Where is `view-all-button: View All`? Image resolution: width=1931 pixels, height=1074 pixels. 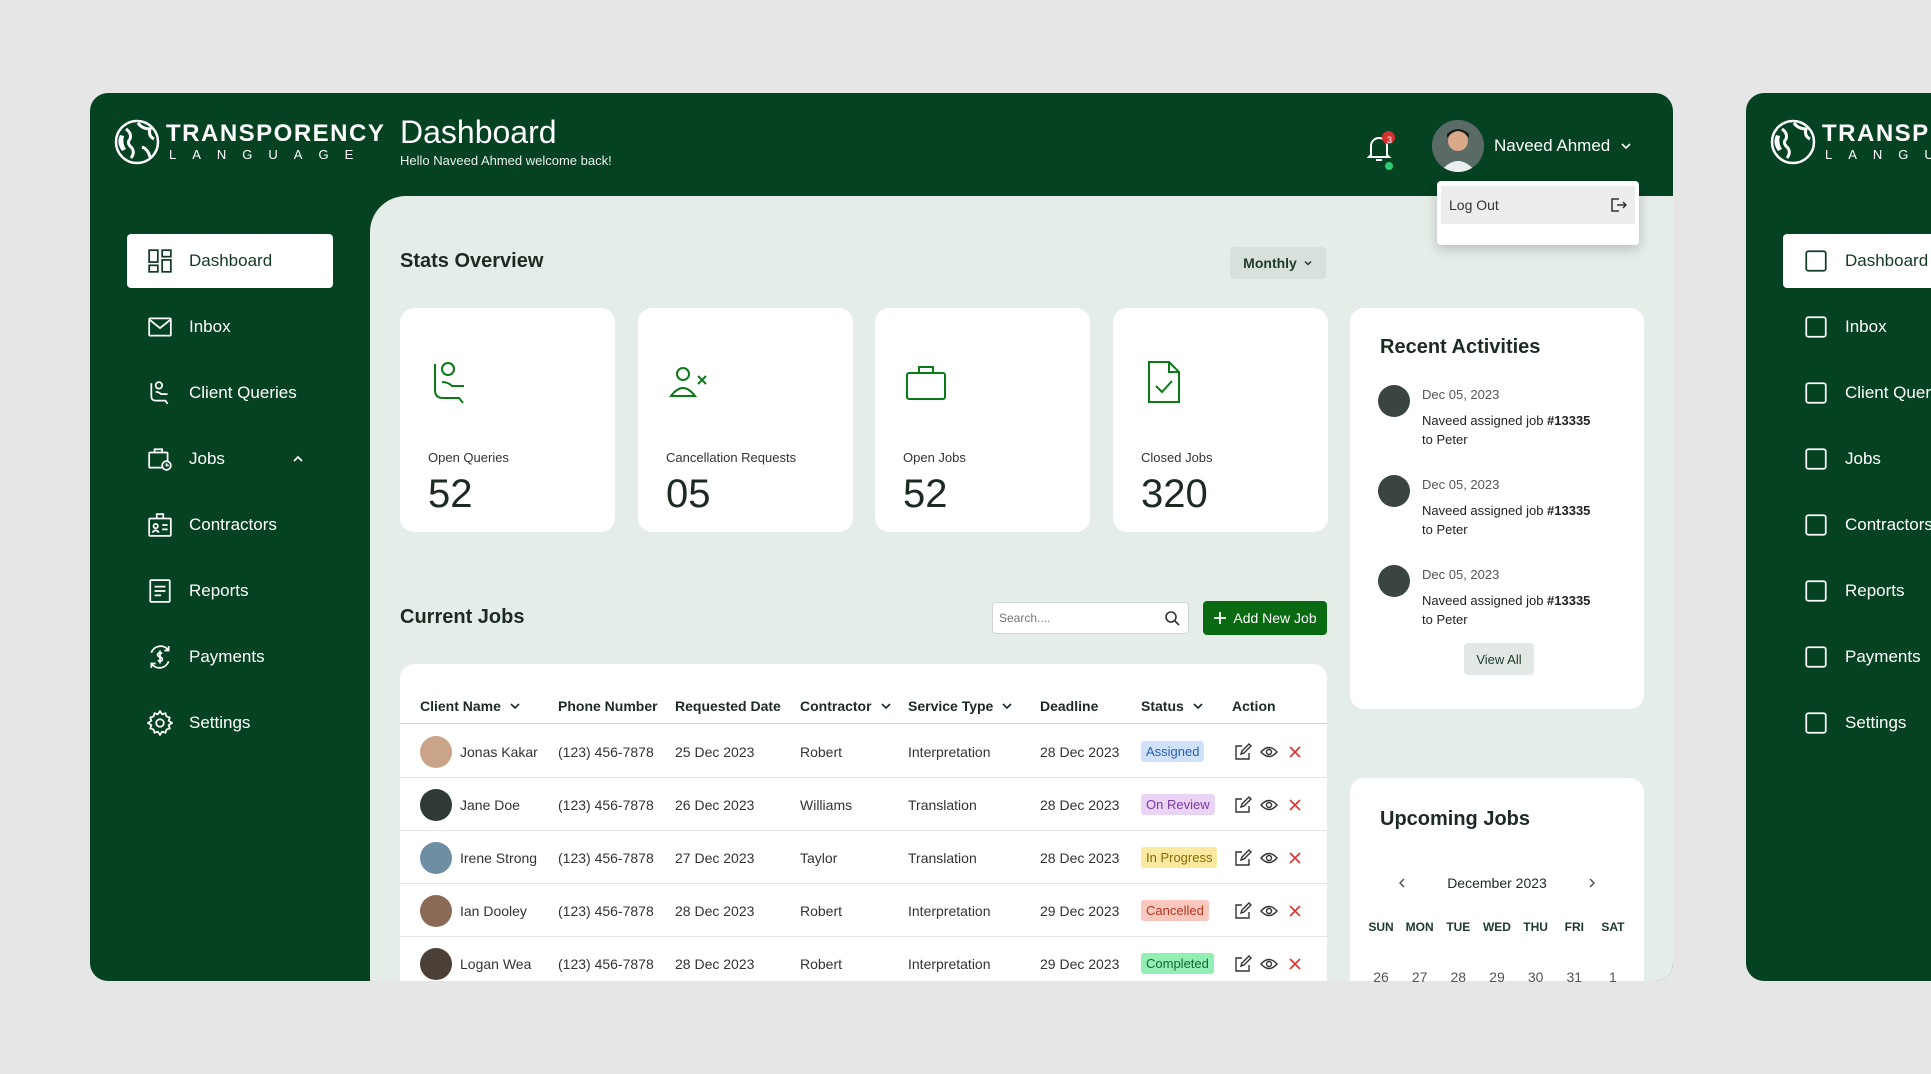 view-all-button: View All is located at coordinates (1499, 659).